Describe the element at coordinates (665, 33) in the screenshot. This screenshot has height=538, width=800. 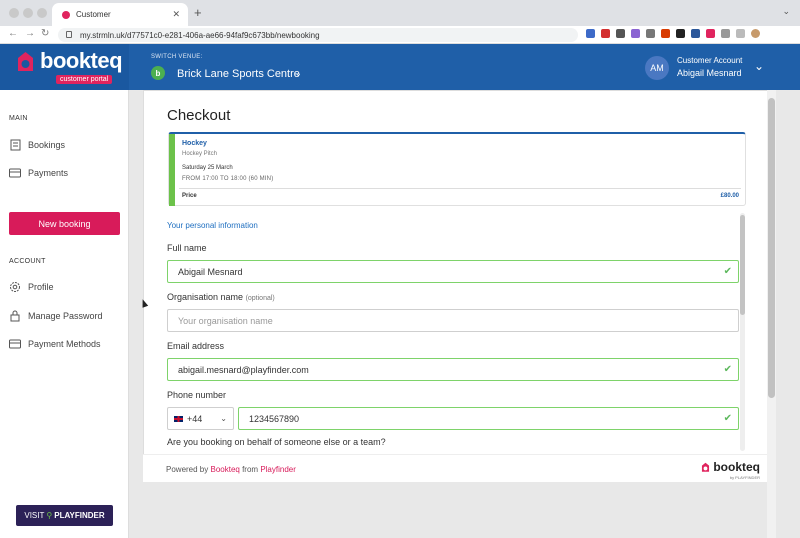
I see `extension-6-icon` at that location.